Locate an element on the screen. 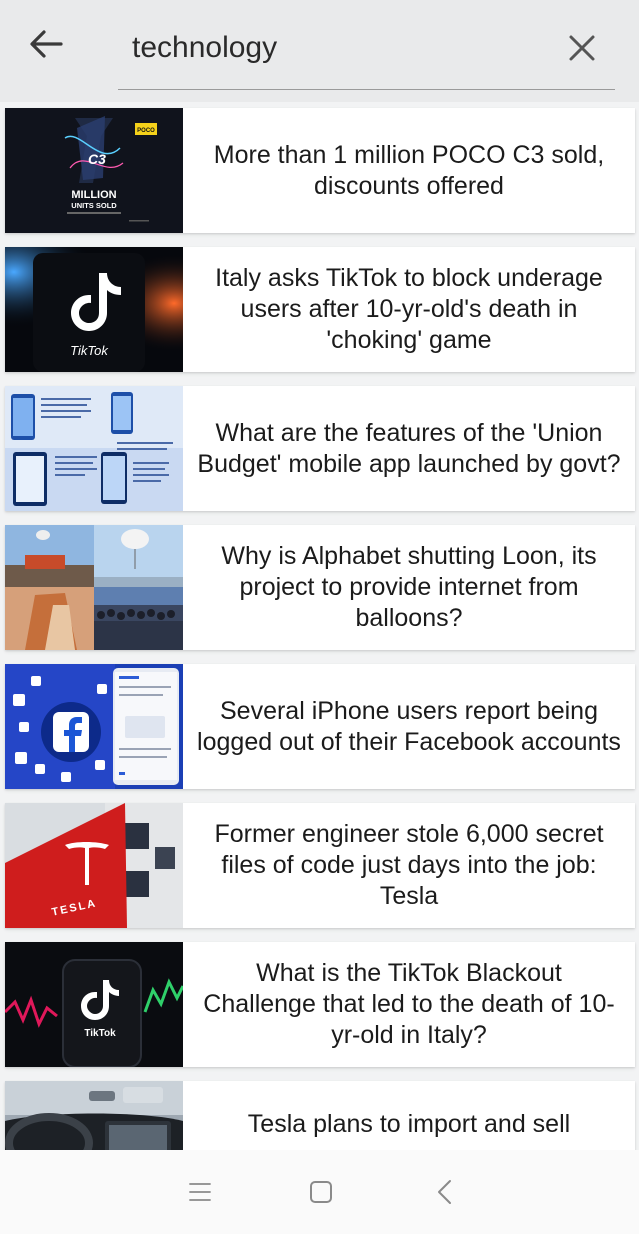 Image resolution: width=639 pixels, height=1234 pixels. system-nav-bar is located at coordinates (319, 1192).